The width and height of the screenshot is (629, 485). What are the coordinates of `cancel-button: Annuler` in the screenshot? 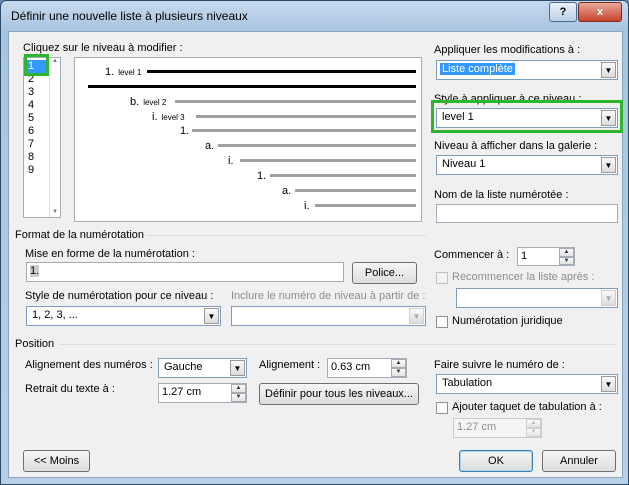 It's located at (579, 461).